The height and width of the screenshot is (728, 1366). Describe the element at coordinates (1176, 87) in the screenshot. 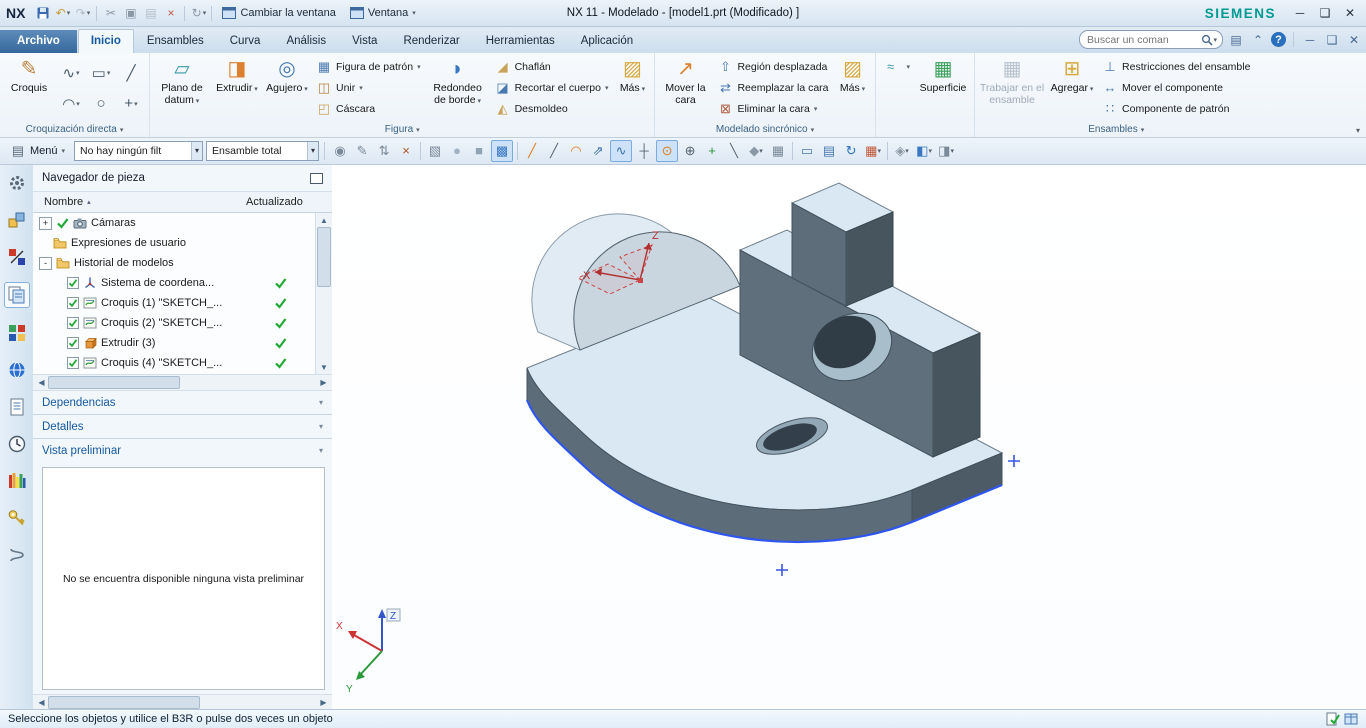

I see `move-component-button: ↔ Mover el componente` at that location.